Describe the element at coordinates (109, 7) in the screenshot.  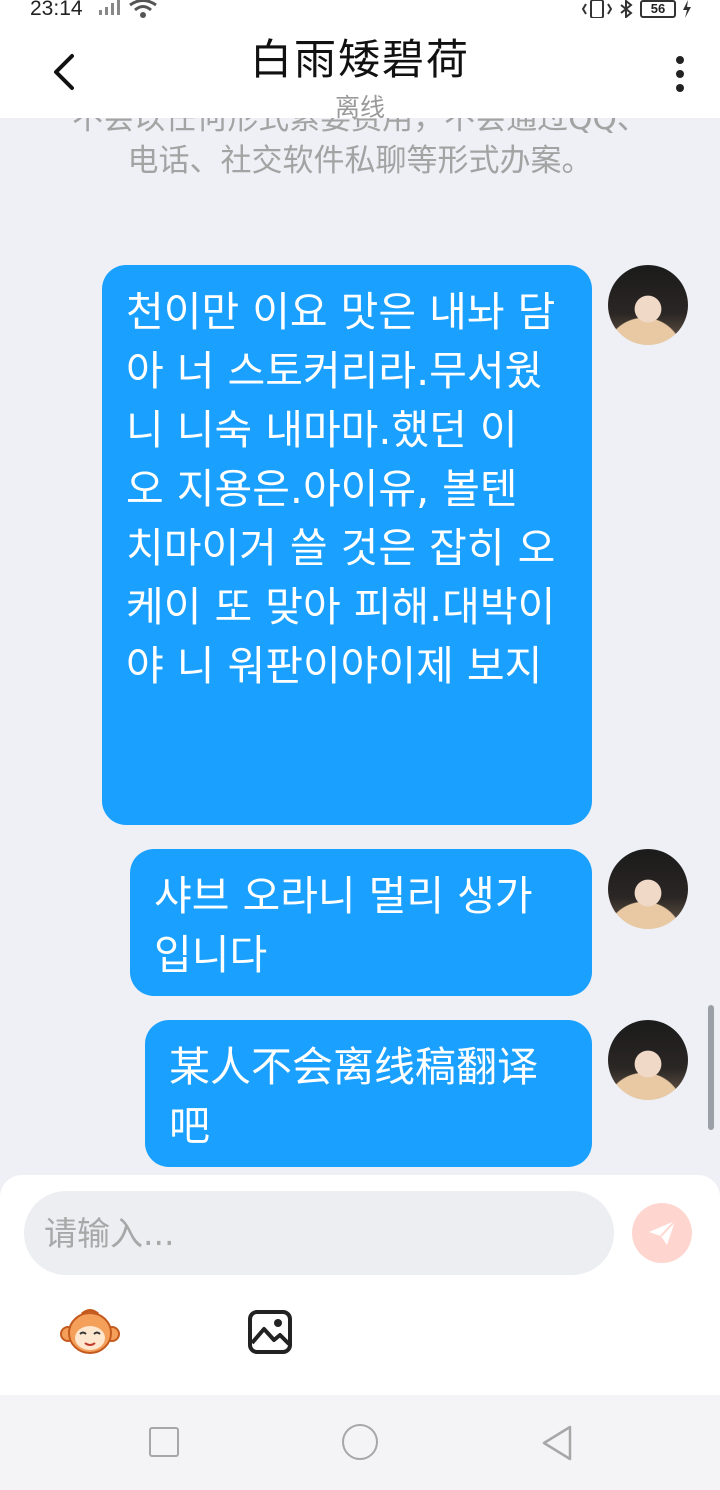
I see `cellular-signal-icon` at that location.